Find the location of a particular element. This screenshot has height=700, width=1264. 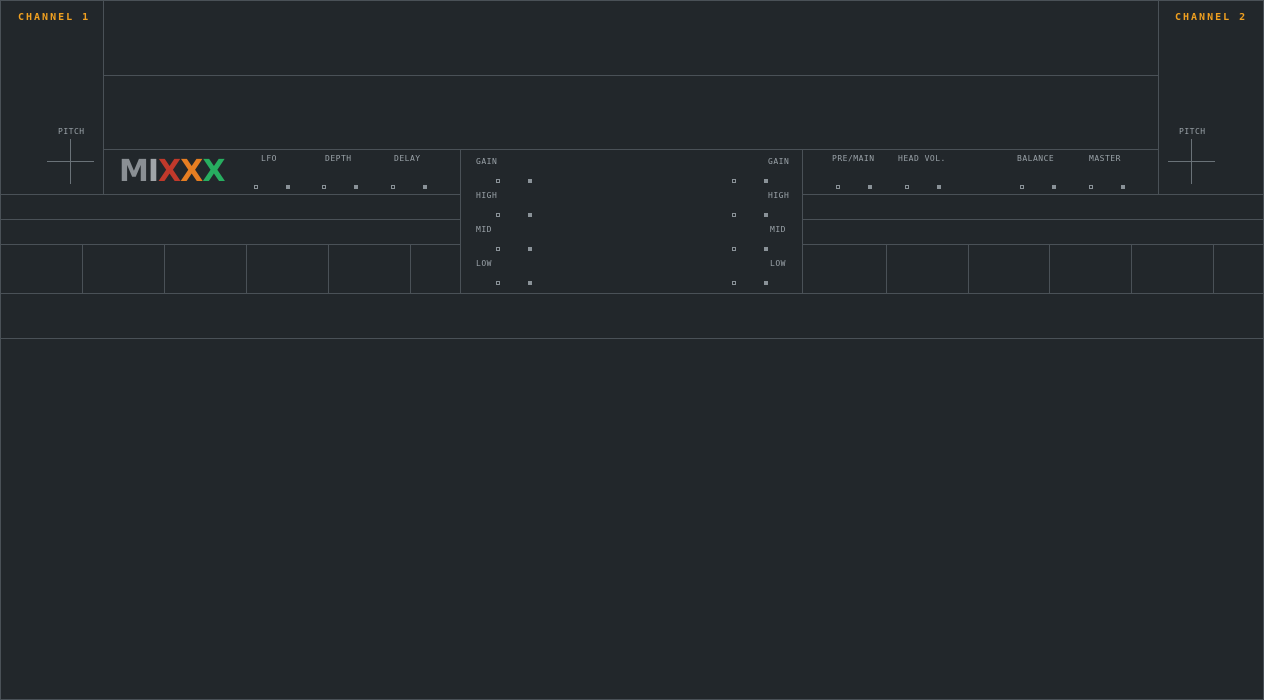

eq-right-high-label: HIGH is located at coordinates (779, 195).